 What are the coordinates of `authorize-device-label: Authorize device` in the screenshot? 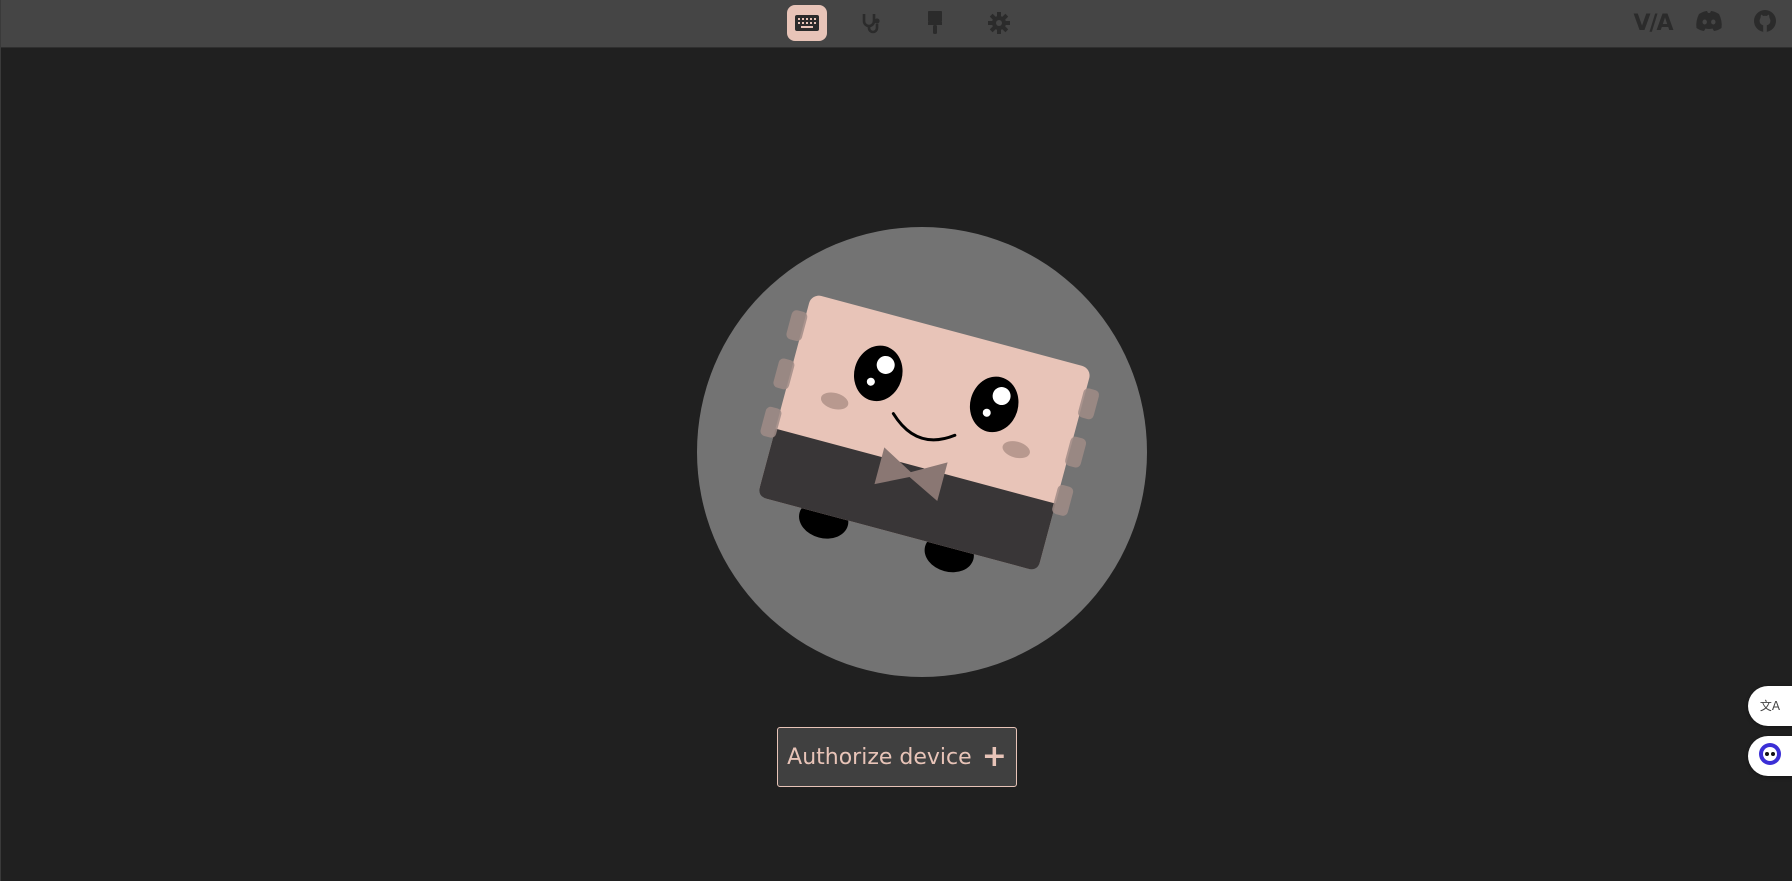 It's located at (879, 757).